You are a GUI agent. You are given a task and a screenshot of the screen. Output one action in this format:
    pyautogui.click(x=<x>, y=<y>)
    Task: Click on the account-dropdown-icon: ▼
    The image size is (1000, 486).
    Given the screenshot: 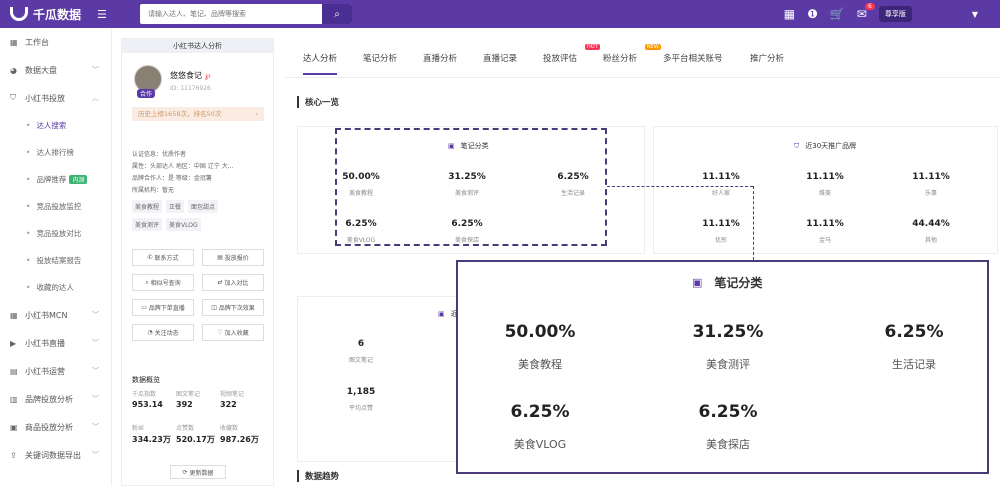 What is the action you would take?
    pyautogui.click(x=975, y=14)
    